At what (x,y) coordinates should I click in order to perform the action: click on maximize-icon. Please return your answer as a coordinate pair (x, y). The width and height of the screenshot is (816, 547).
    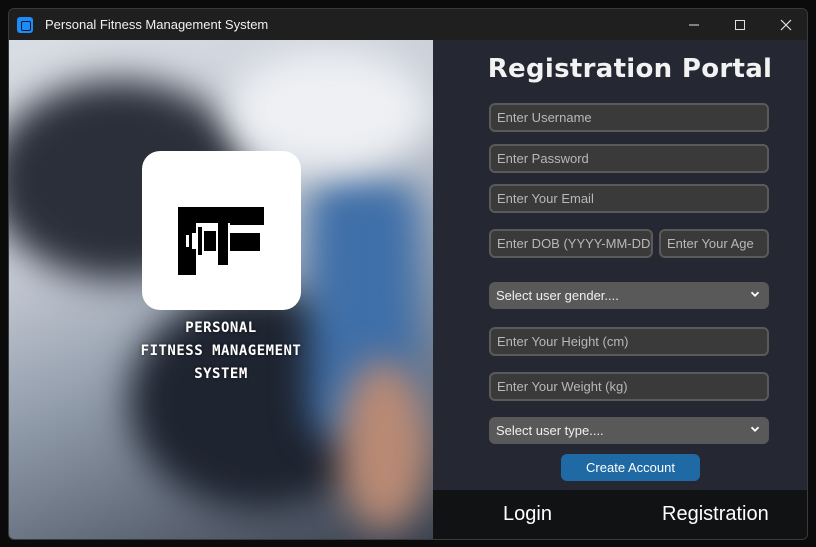
    Looking at the image, I should click on (740, 24).